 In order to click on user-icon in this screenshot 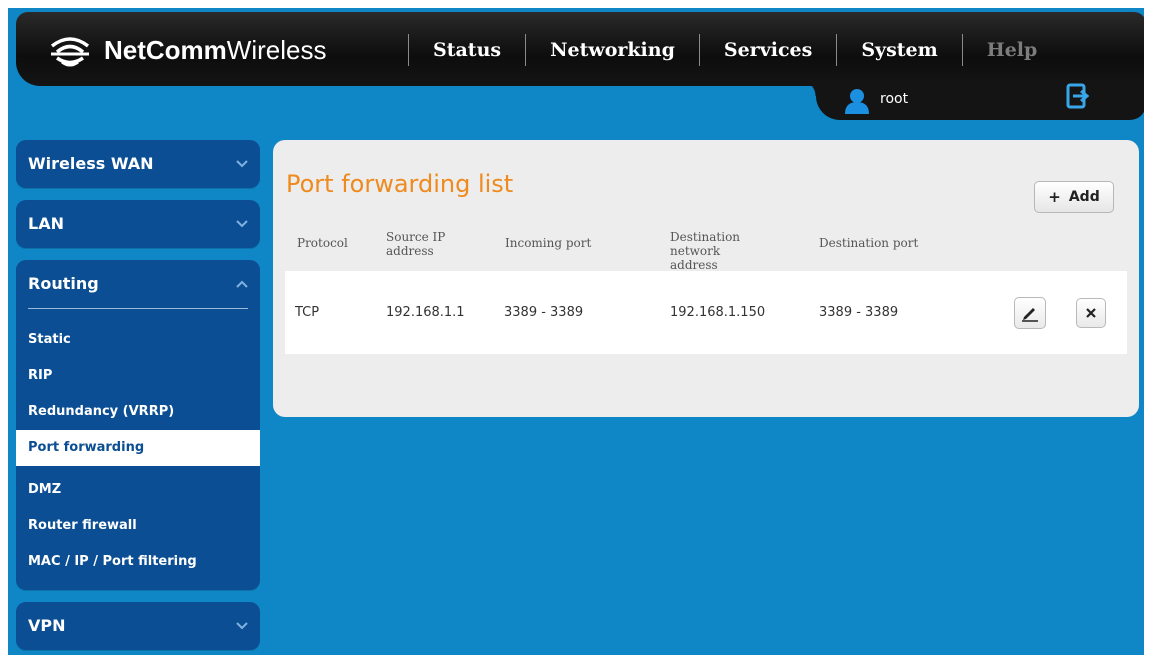, I will do `click(857, 101)`.